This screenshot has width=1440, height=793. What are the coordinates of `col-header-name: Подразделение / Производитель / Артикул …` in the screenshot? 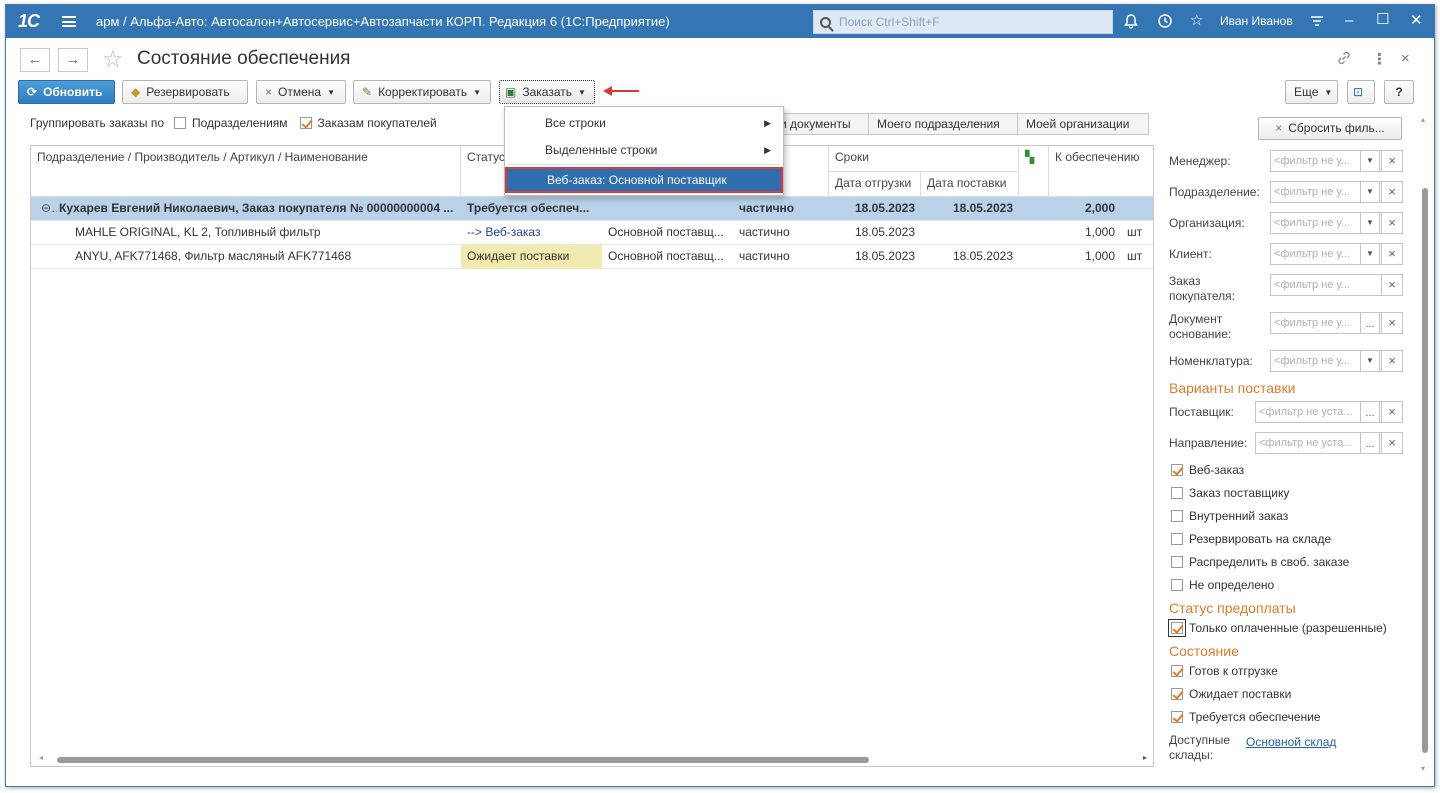 It's located at (246, 171).